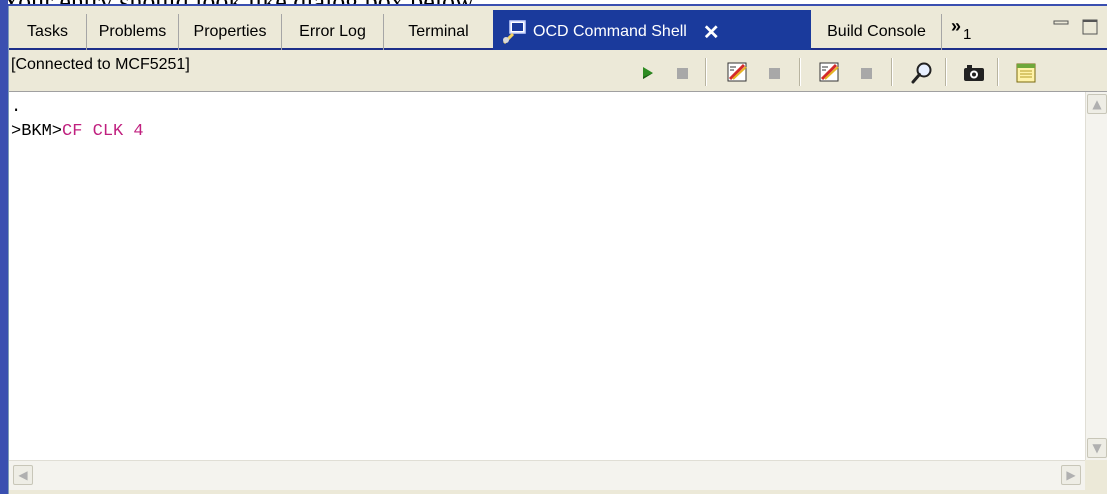 Image resolution: width=1107 pixels, height=494 pixels. What do you see at coordinates (103, 131) in the screenshot?
I see `console-command: CF CLK 4` at bounding box center [103, 131].